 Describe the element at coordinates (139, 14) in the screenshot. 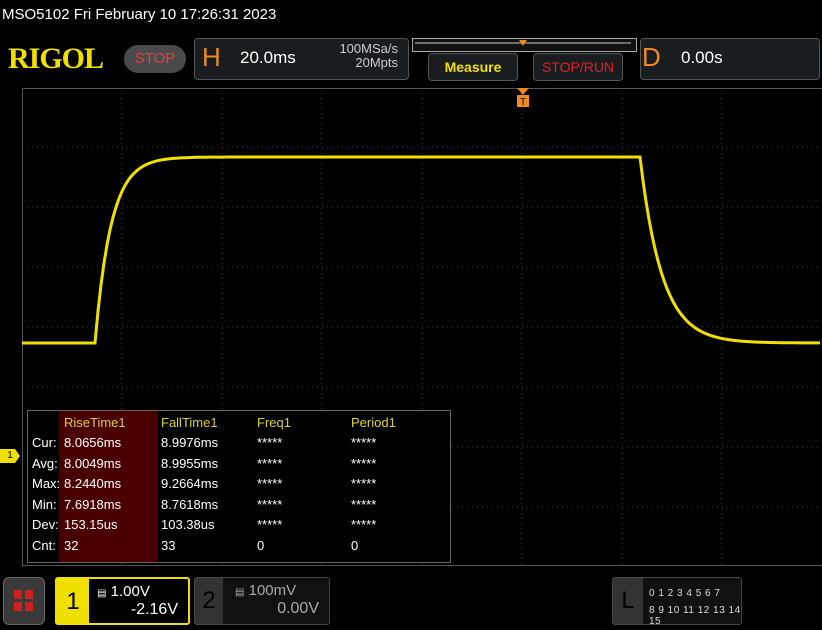

I see `window-title: MSO5102 Fri February 10 17:26:31 2023` at that location.